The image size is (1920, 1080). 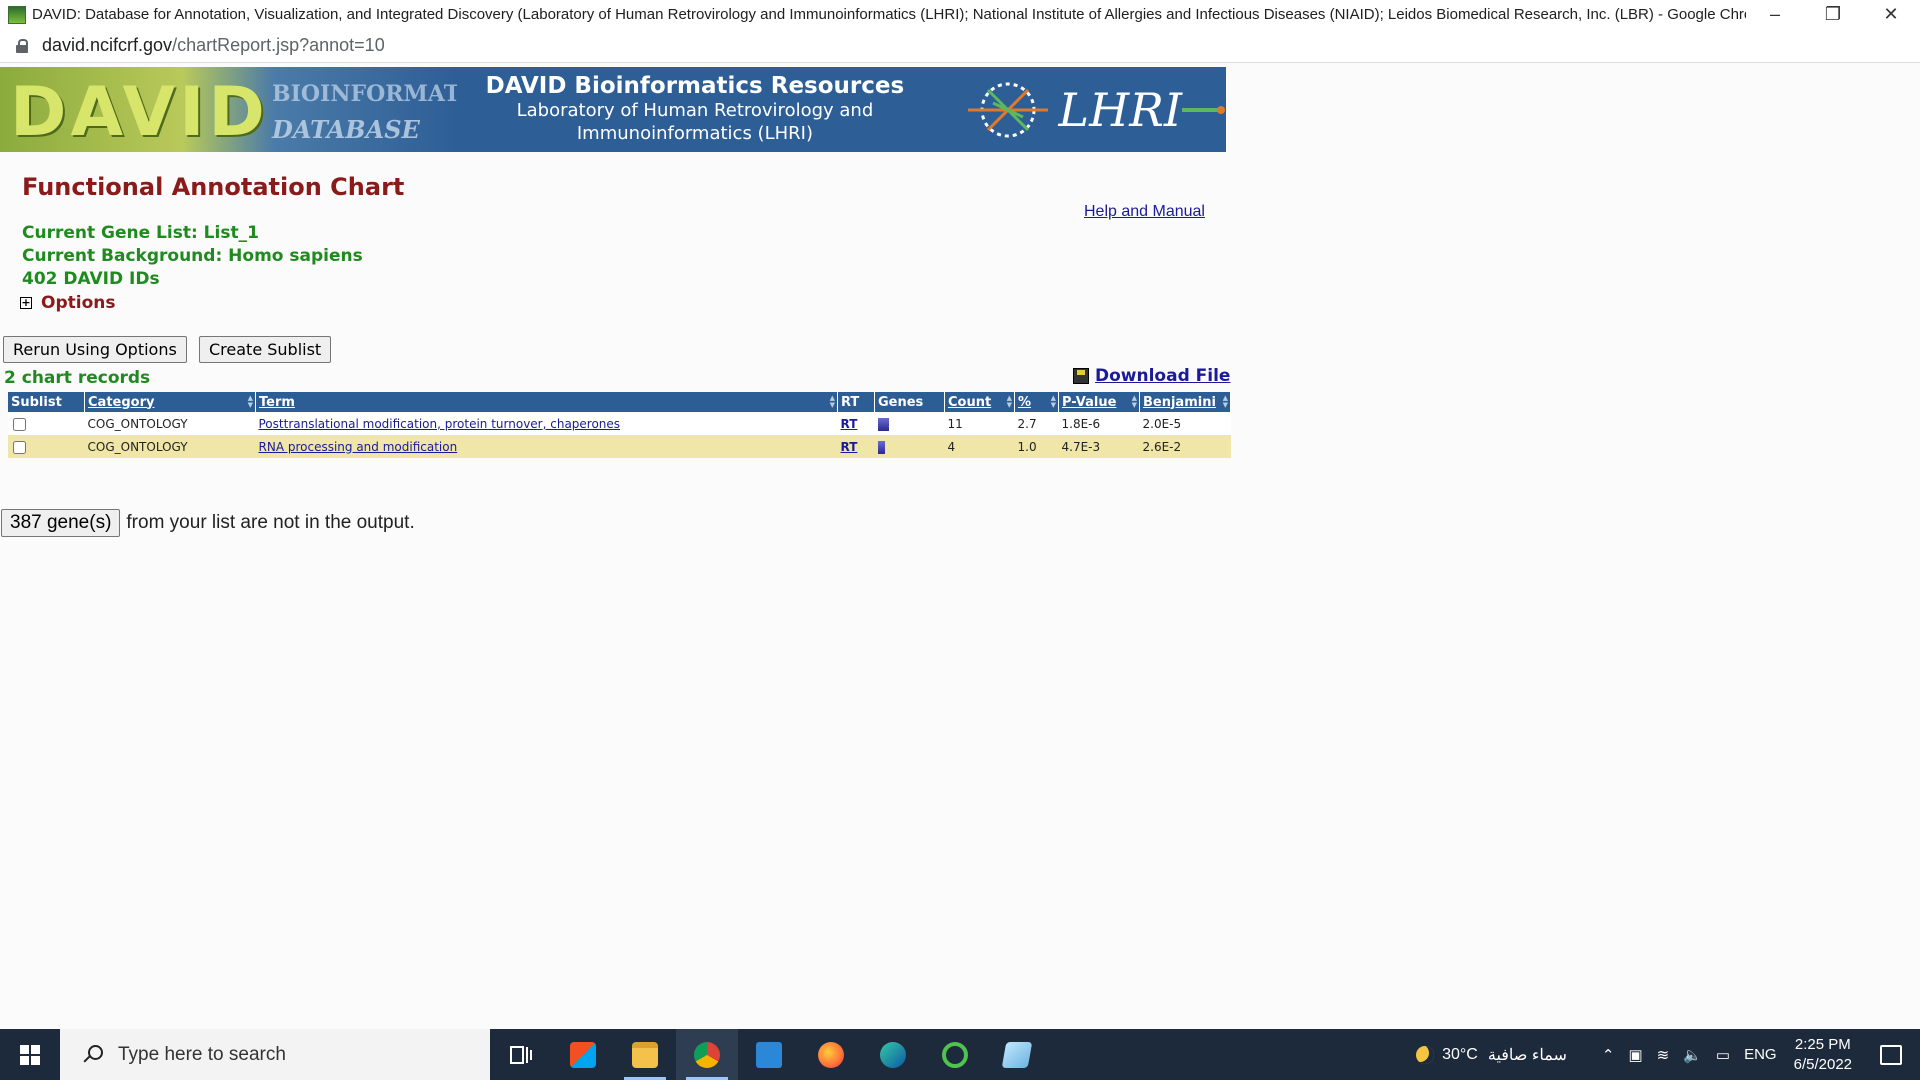 What do you see at coordinates (107, 45) in the screenshot?
I see `url-host: david.ncifcrf.gov` at bounding box center [107, 45].